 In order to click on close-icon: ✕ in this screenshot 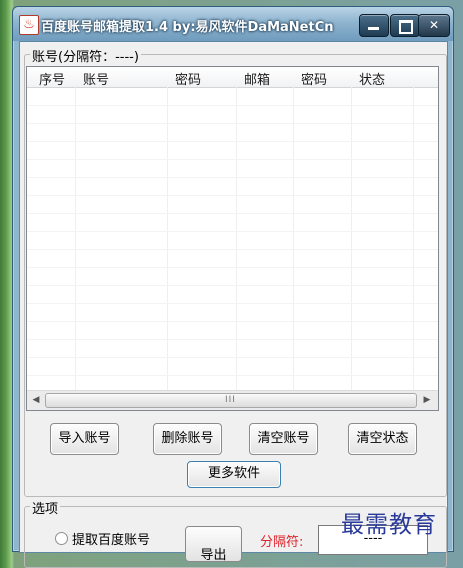, I will do `click(434, 25)`.